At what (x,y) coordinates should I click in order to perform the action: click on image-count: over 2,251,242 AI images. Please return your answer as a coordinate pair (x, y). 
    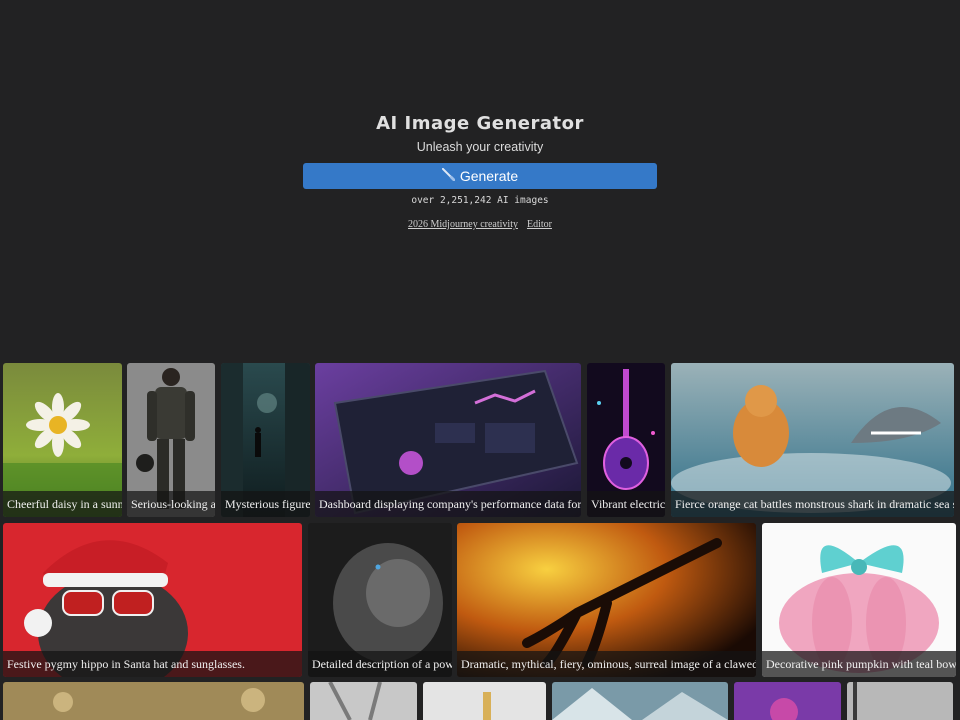
    Looking at the image, I should click on (480, 200).